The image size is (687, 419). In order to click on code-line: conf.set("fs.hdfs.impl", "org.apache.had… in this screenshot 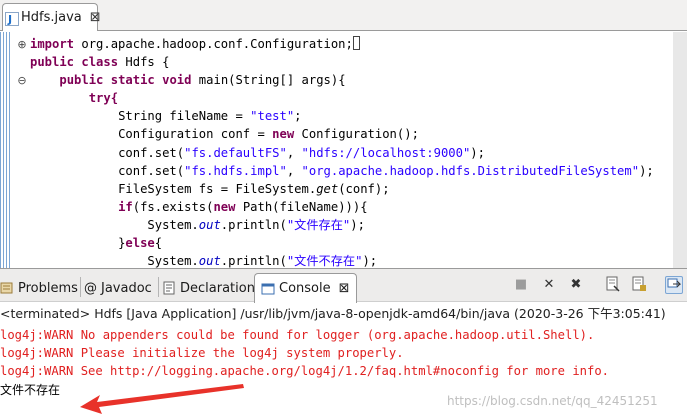, I will do `click(386, 170)`.